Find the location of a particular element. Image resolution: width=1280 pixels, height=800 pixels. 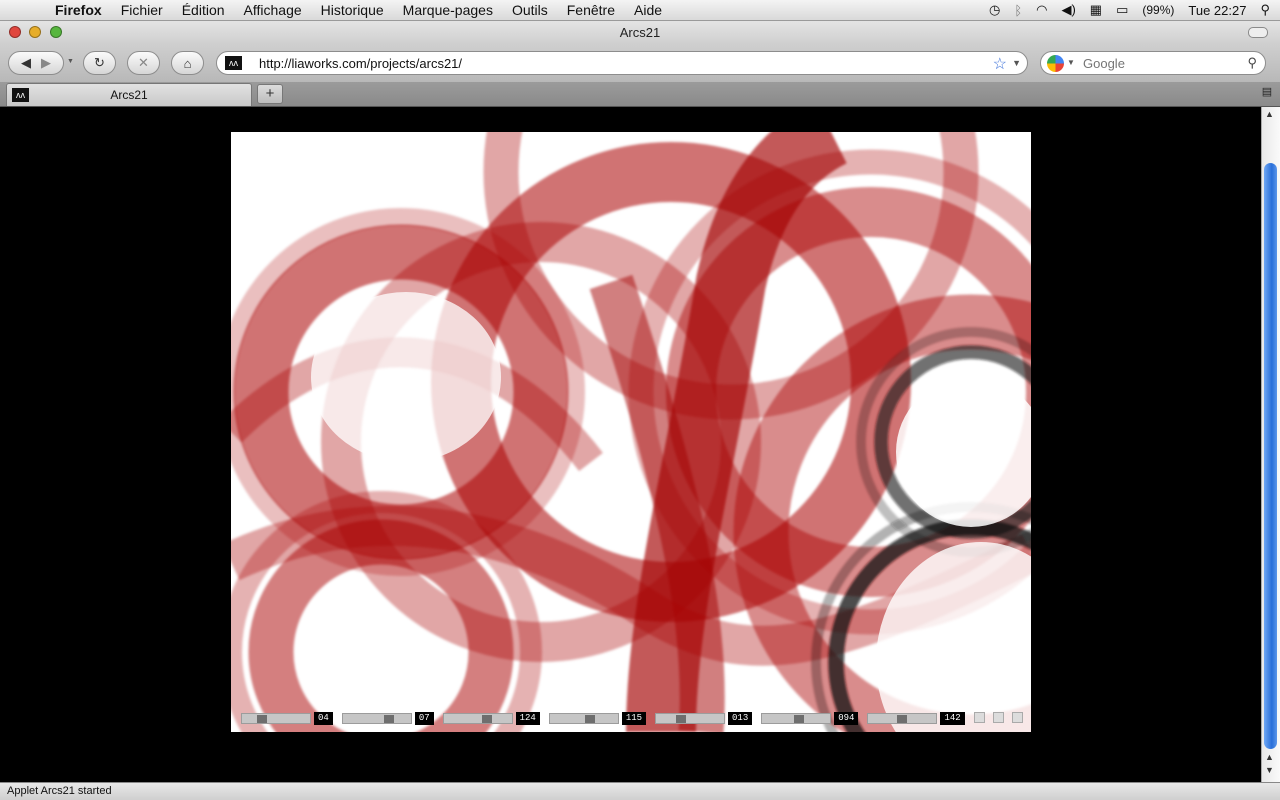

bookmark-star-icon: ☆ is located at coordinates (1000, 64).